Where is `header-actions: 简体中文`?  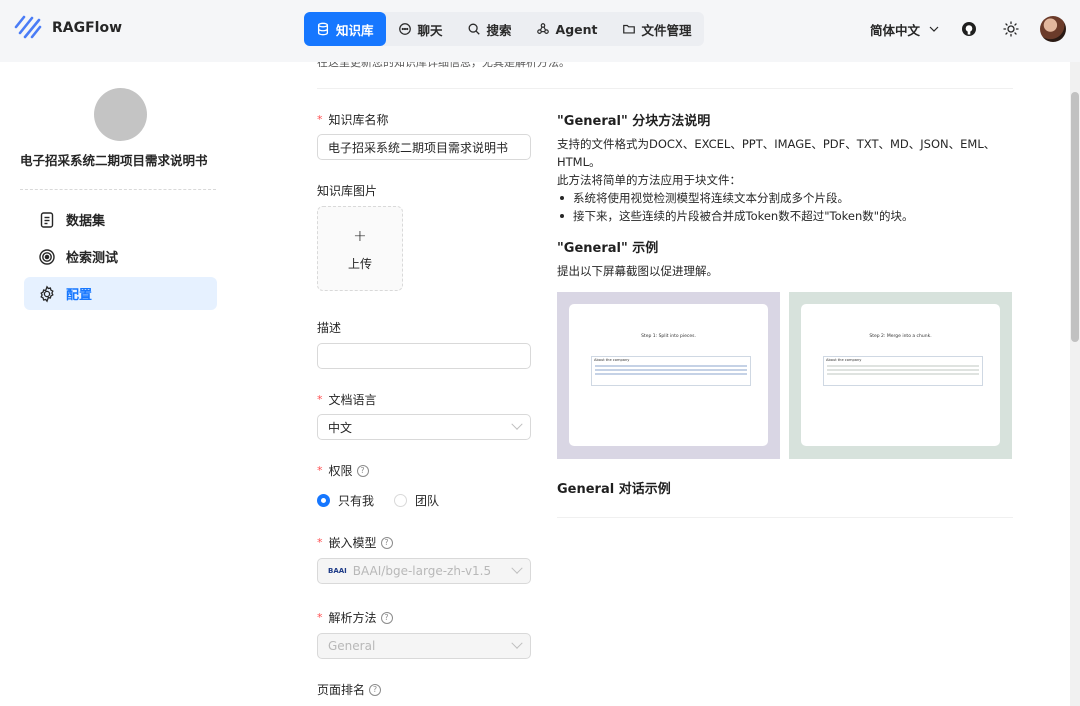 header-actions: 简体中文 is located at coordinates (968, 29).